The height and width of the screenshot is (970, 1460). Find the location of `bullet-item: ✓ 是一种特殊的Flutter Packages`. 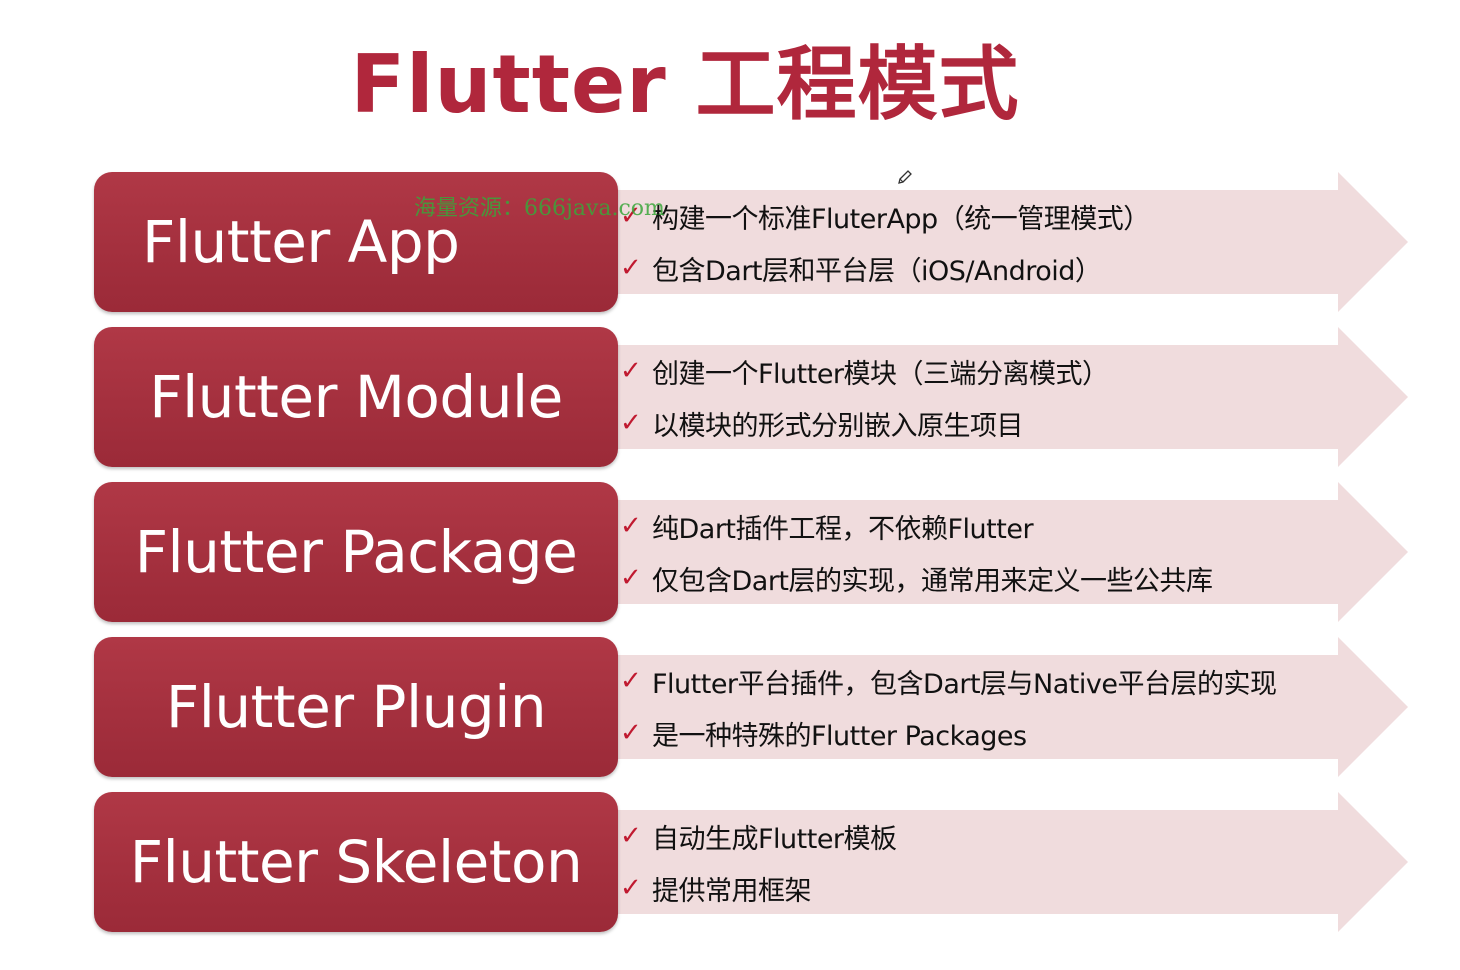

bullet-item: ✓ 是一种特殊的Flutter Packages is located at coordinates (990, 733).